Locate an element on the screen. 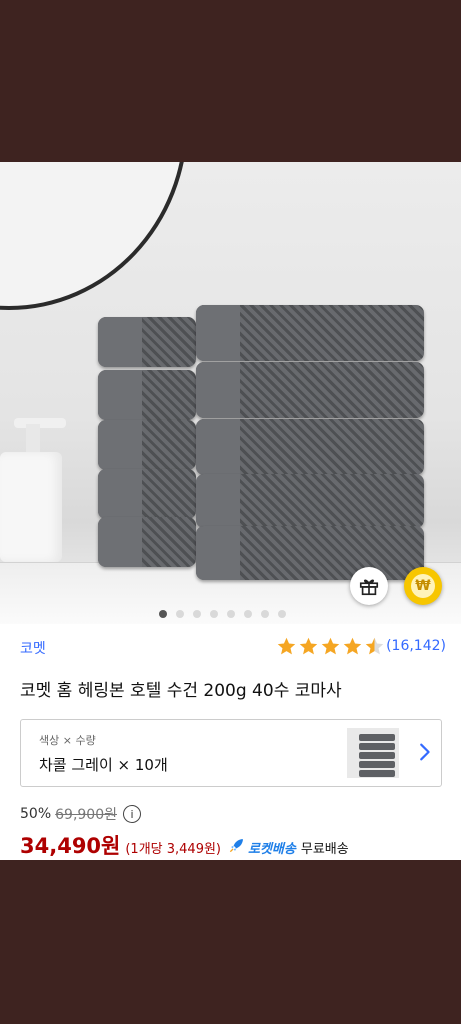  original-price: 69,900원 is located at coordinates (86, 815).